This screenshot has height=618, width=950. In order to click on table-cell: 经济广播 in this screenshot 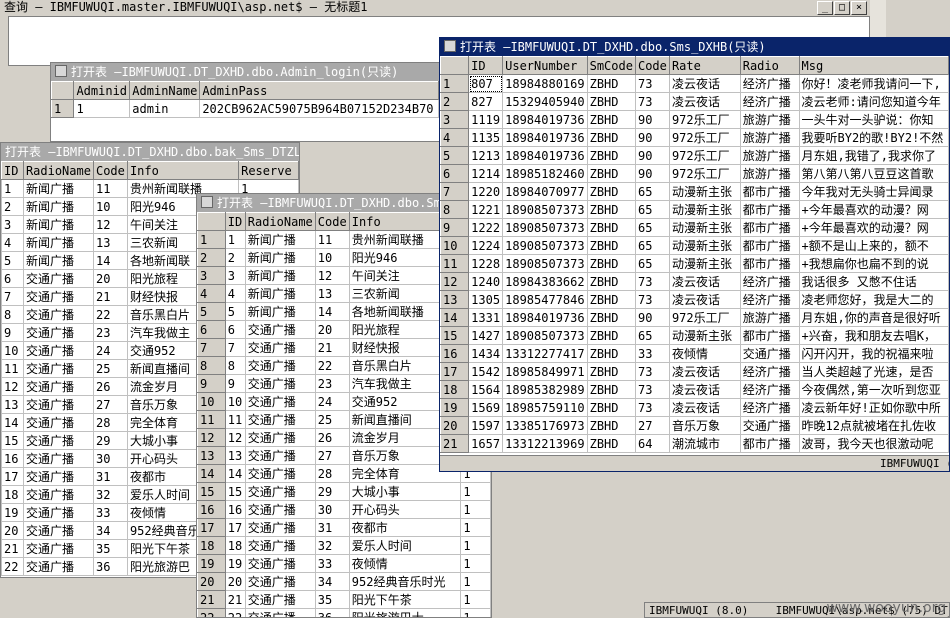, I will do `click(769, 101)`.